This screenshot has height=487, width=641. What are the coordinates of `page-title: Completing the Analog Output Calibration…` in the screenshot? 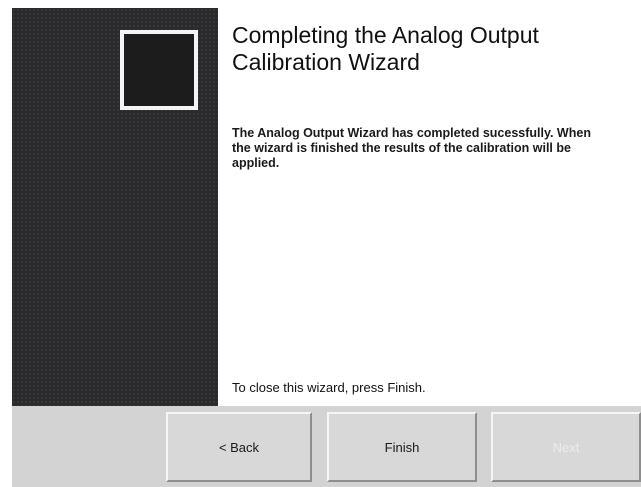 It's located at (385, 48).